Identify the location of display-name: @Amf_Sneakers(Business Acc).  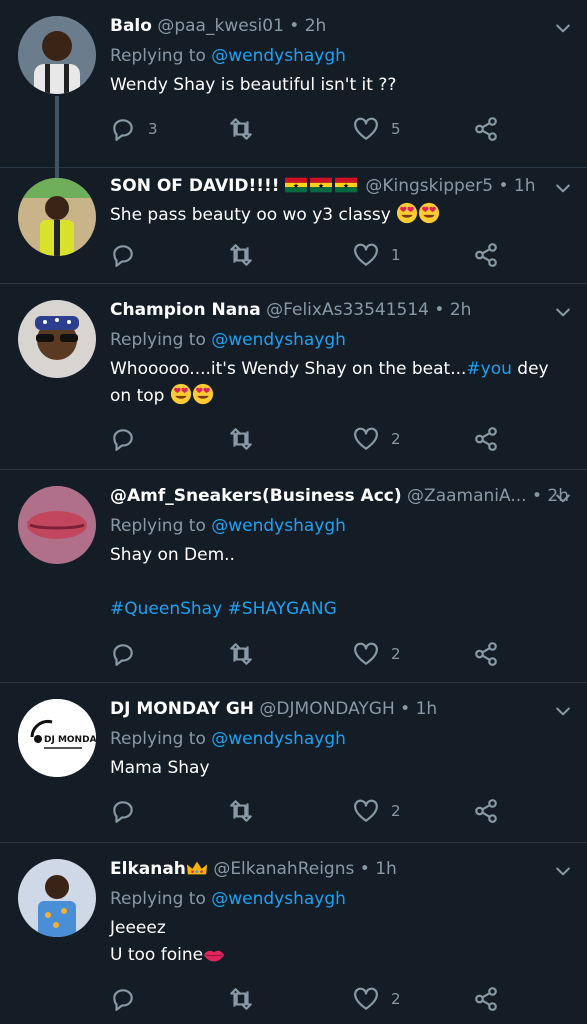
(256, 496).